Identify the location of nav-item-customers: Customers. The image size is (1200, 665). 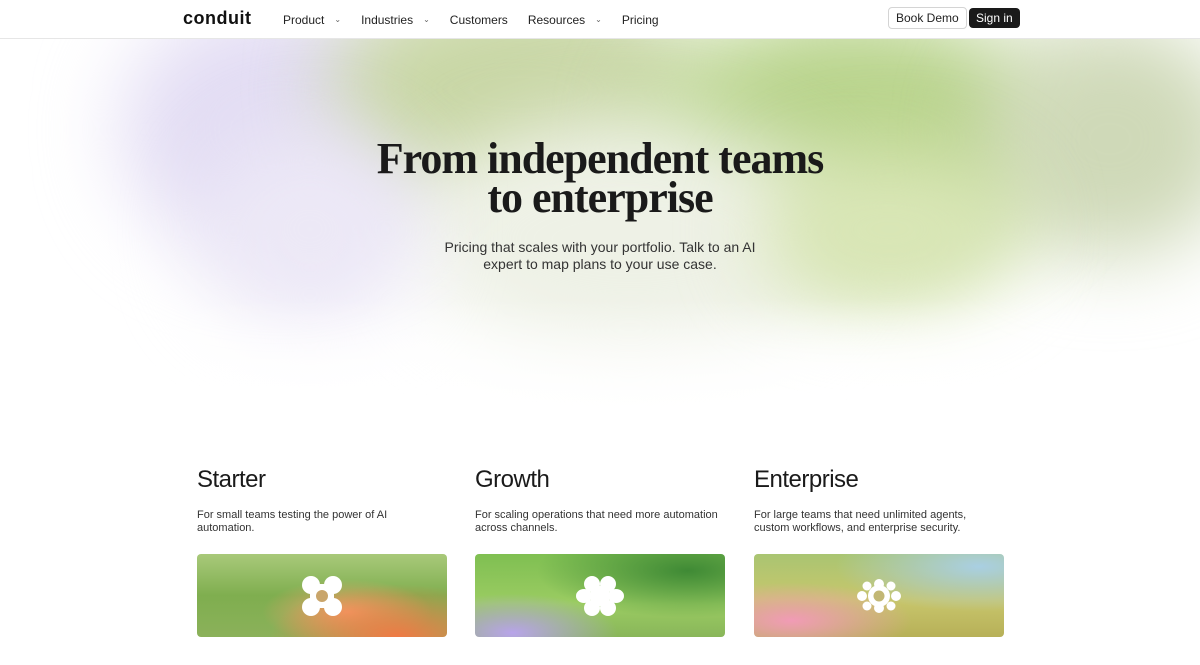
(479, 20).